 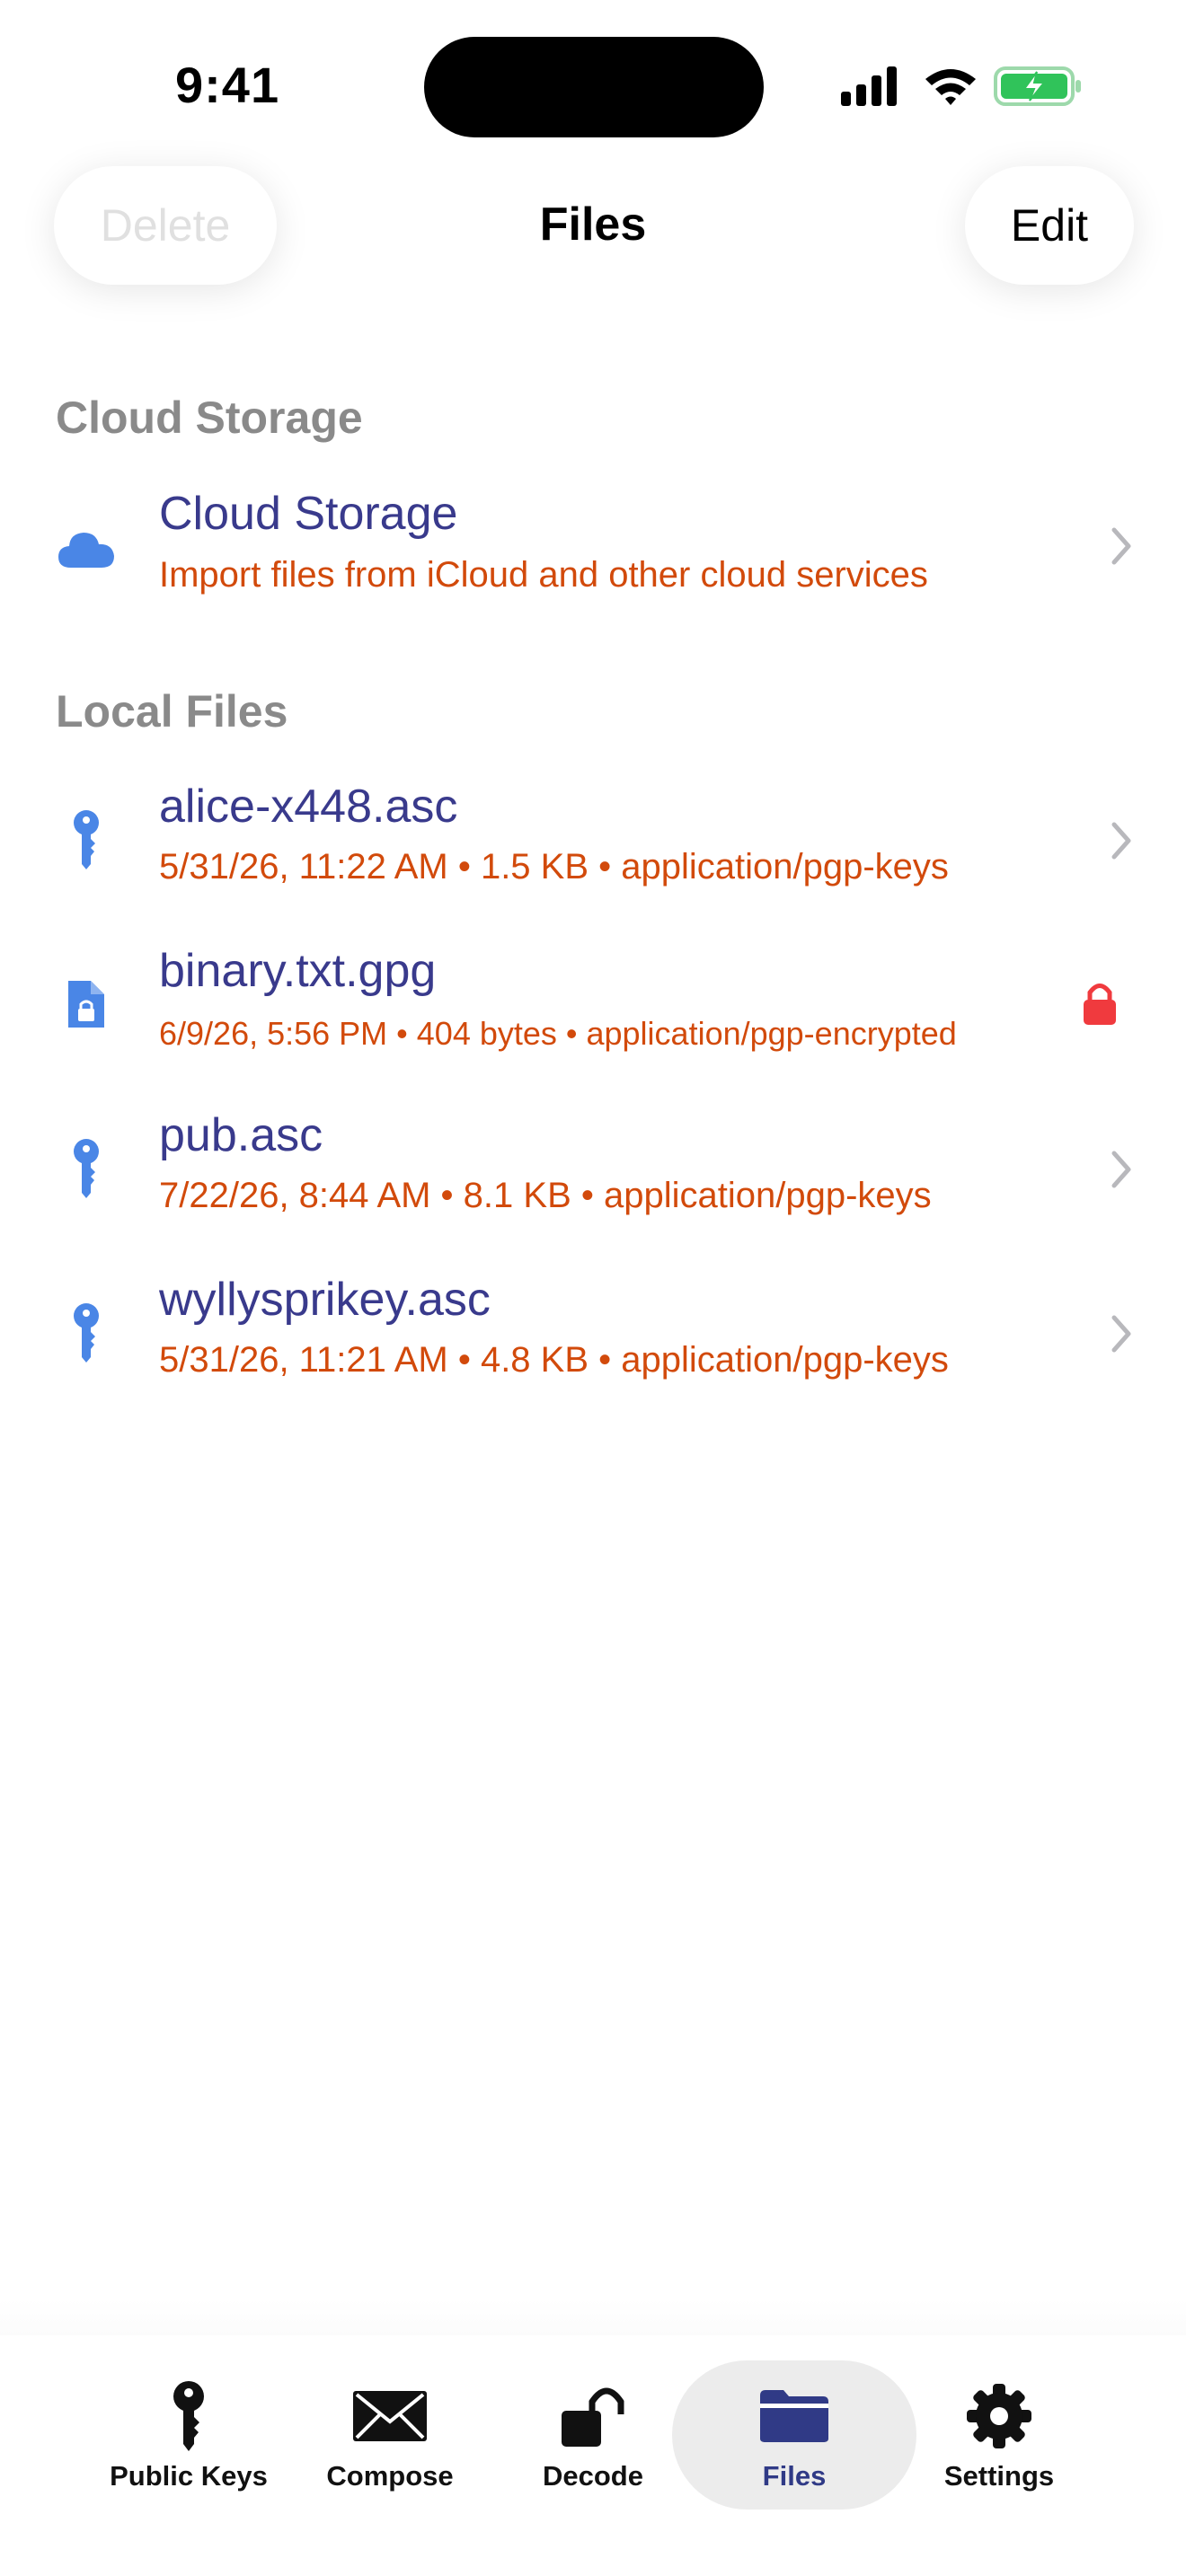 I want to click on cloud-storage-title: Cloud Storage, so click(x=308, y=514).